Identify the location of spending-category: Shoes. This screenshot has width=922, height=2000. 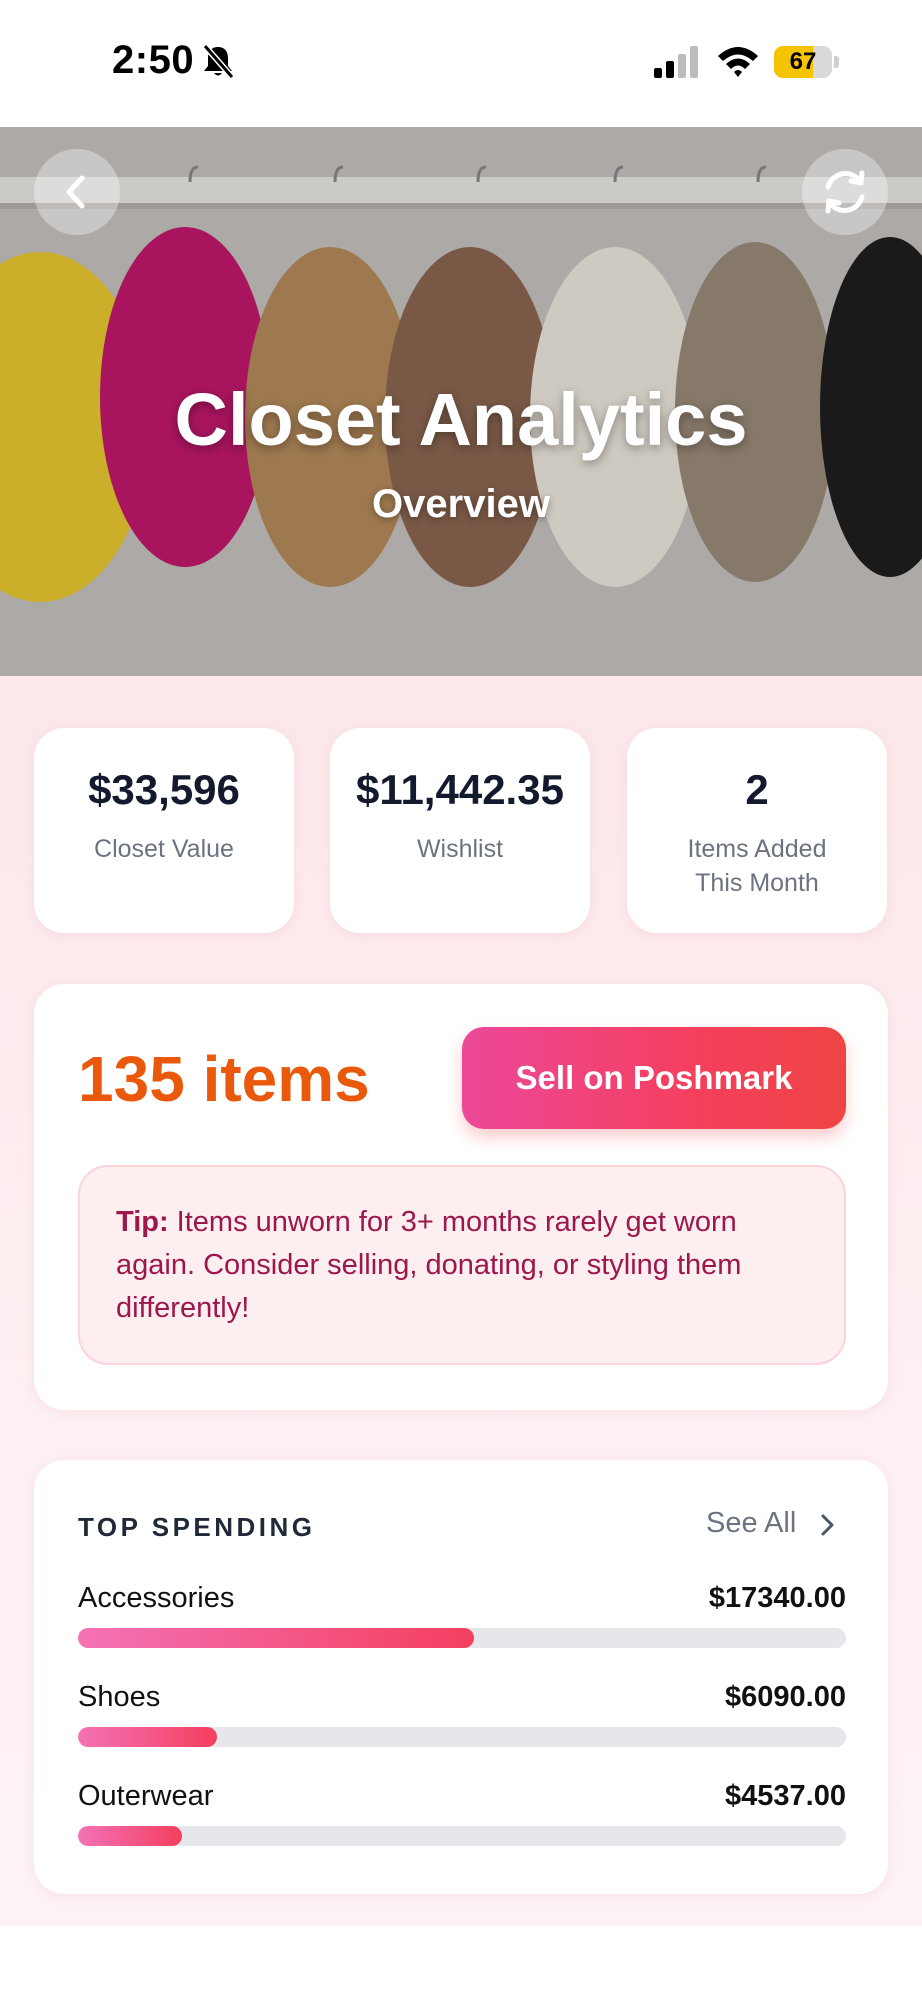
(119, 1697).